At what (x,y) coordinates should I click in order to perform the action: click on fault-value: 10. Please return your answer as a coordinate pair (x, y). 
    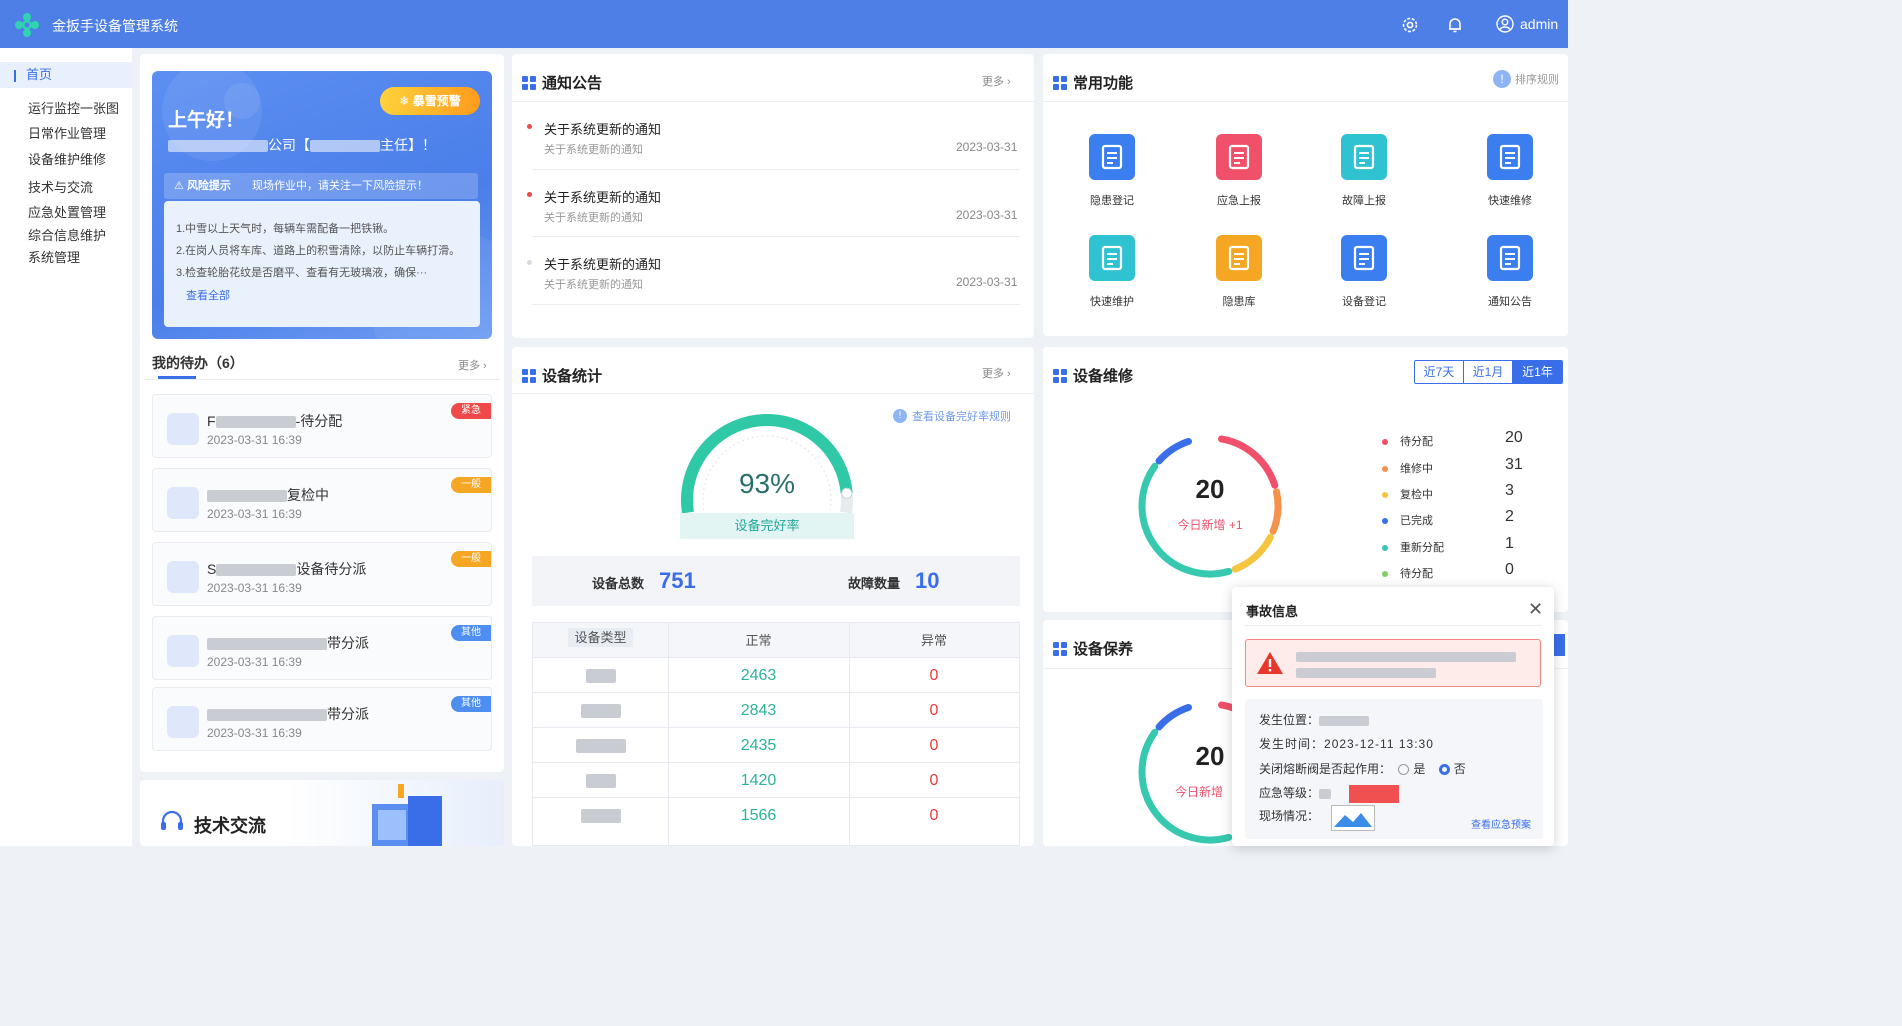
    Looking at the image, I should click on (927, 580).